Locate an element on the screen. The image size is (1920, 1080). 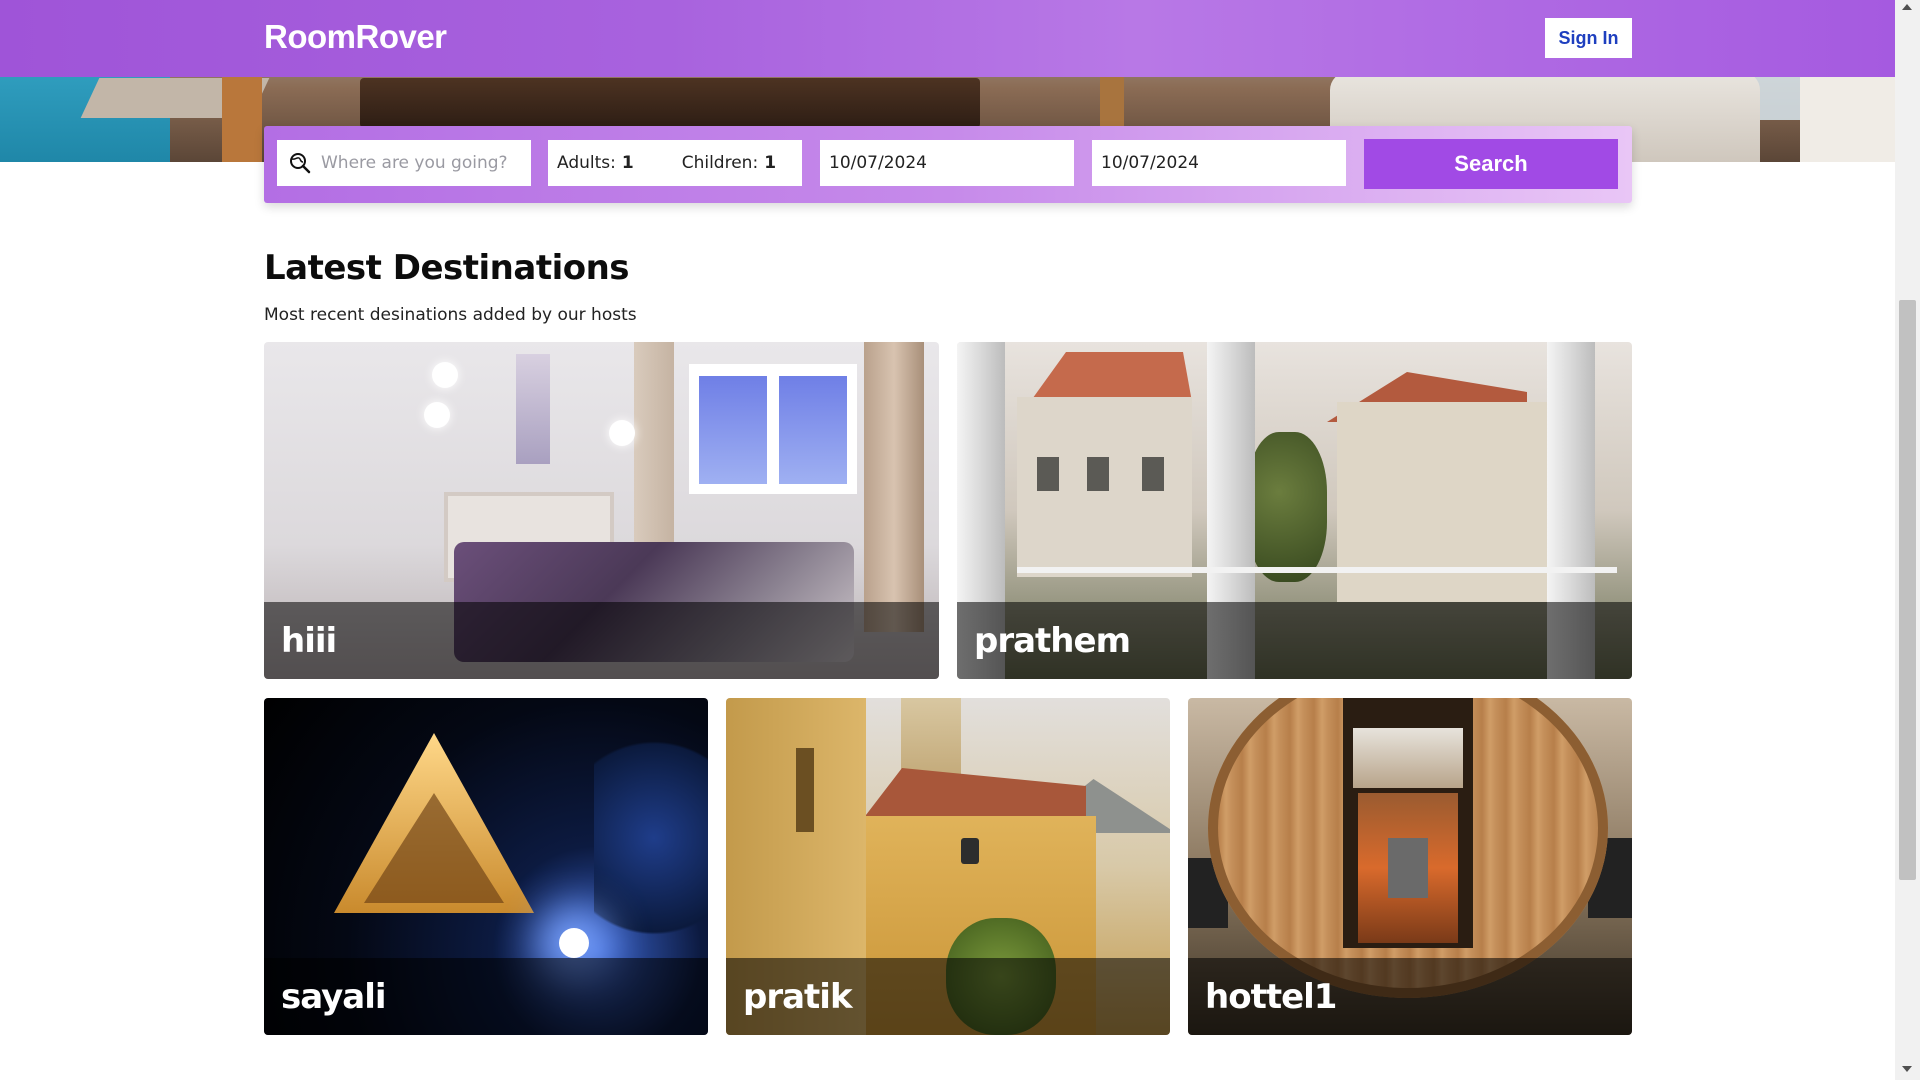
destination-name: hottel1 is located at coordinates (1410, 996).